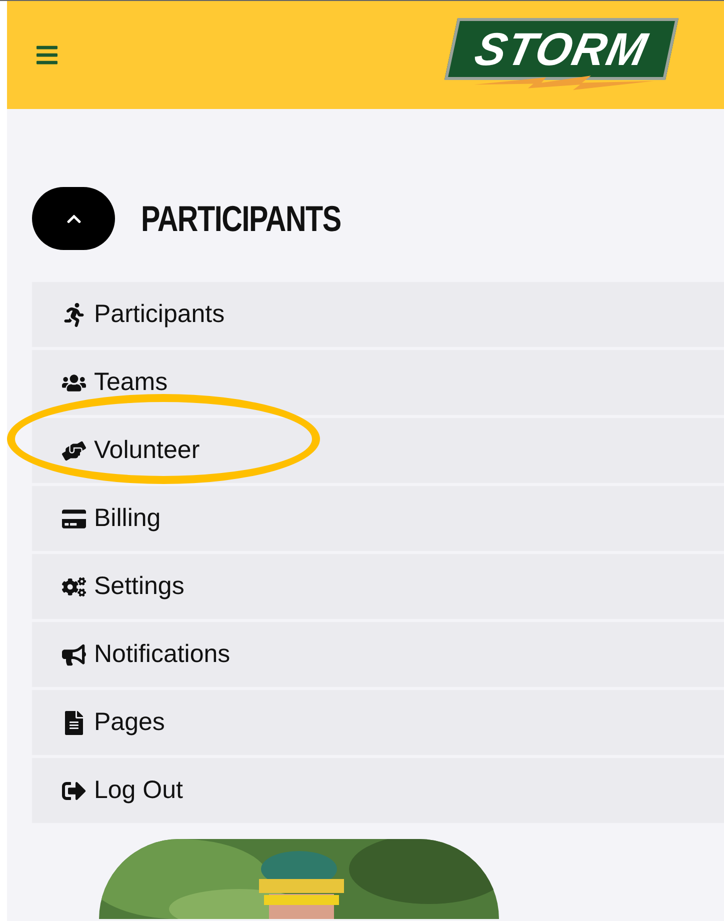  I want to click on menu-item: Notifications, so click(378, 654).